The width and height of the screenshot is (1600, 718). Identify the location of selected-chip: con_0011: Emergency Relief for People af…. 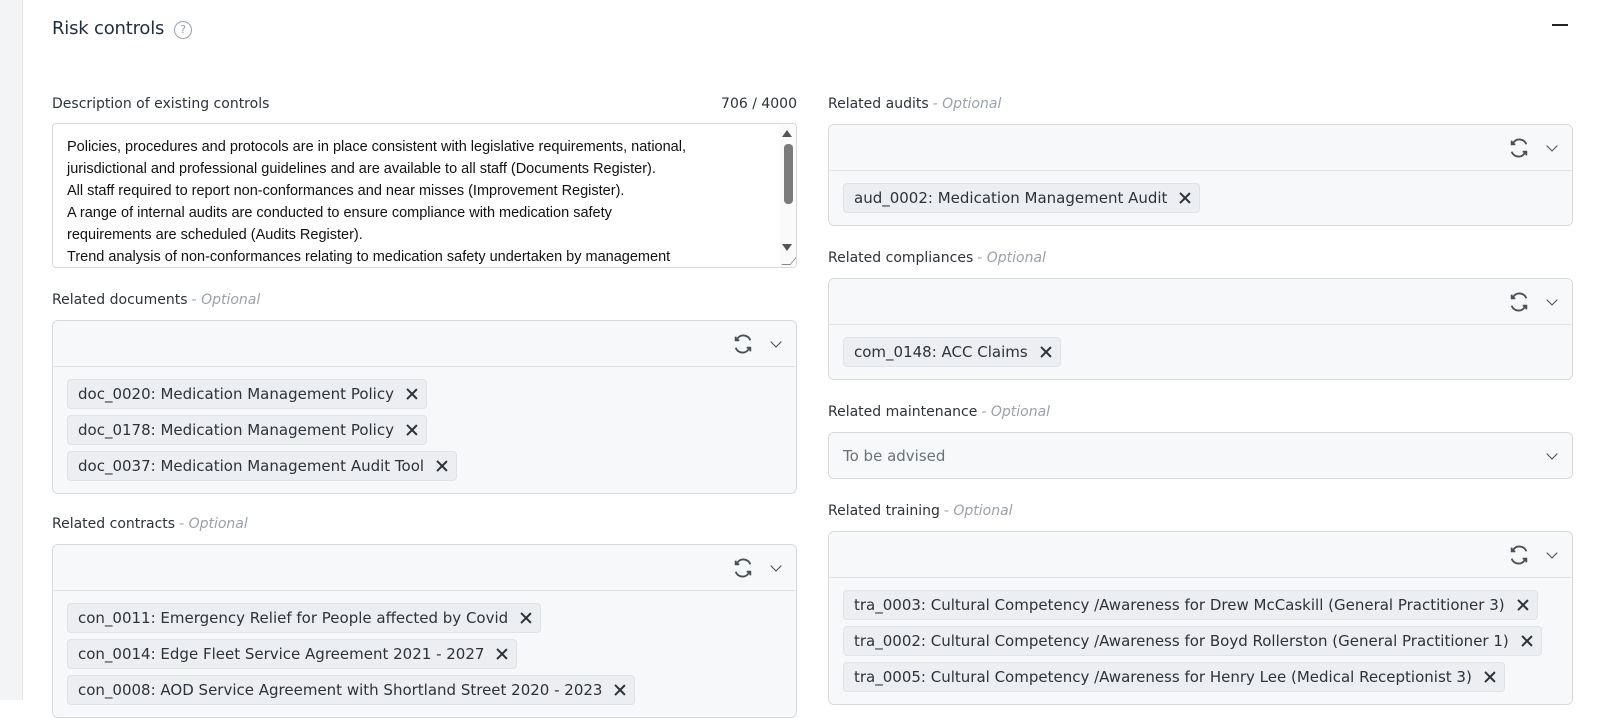
(304, 618).